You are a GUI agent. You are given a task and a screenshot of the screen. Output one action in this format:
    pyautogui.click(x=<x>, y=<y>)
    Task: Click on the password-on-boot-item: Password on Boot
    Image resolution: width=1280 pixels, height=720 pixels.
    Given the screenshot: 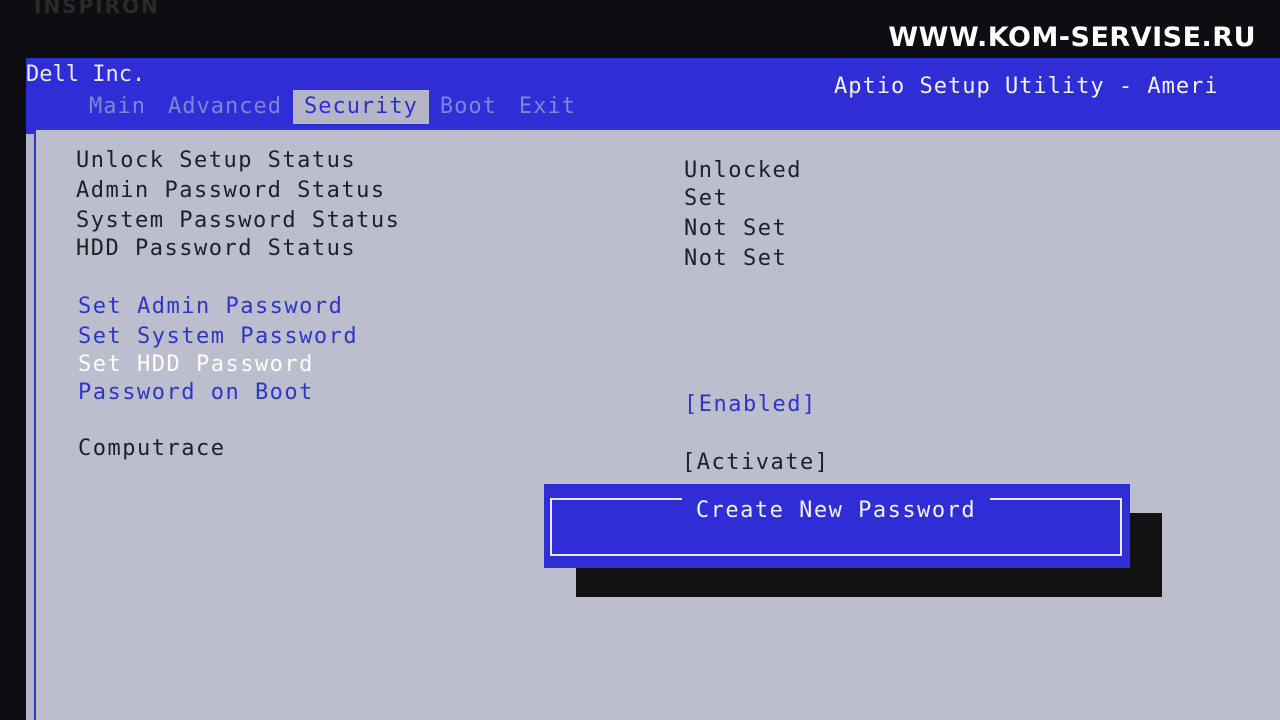 What is the action you would take?
    pyautogui.click(x=196, y=392)
    